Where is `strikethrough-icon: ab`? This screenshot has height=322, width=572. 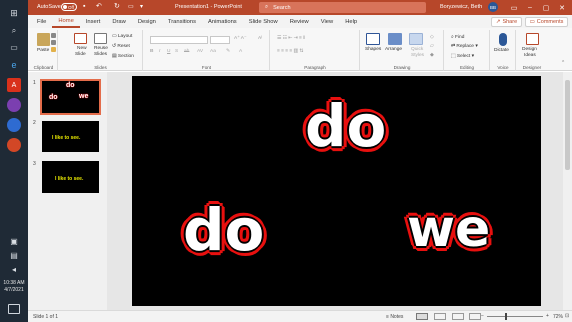
strikethrough-icon: ab is located at coordinates (186, 51).